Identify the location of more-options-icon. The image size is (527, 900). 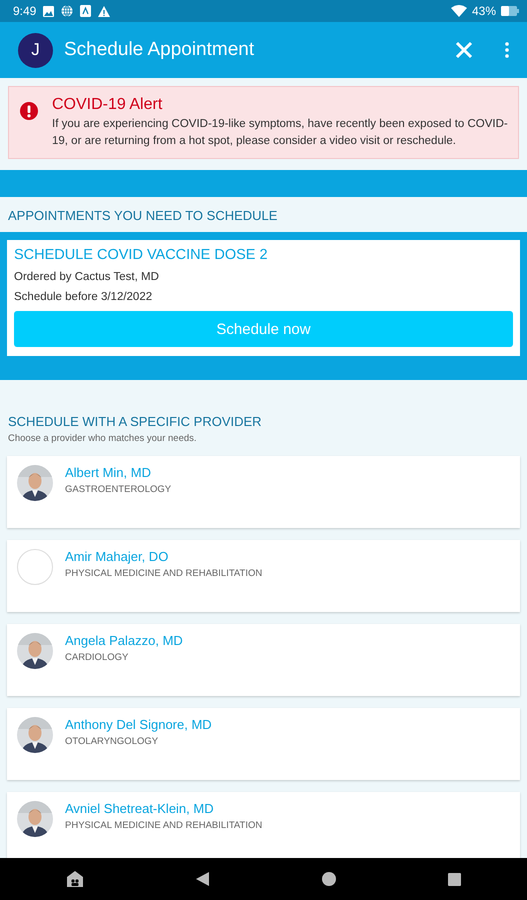
(507, 50).